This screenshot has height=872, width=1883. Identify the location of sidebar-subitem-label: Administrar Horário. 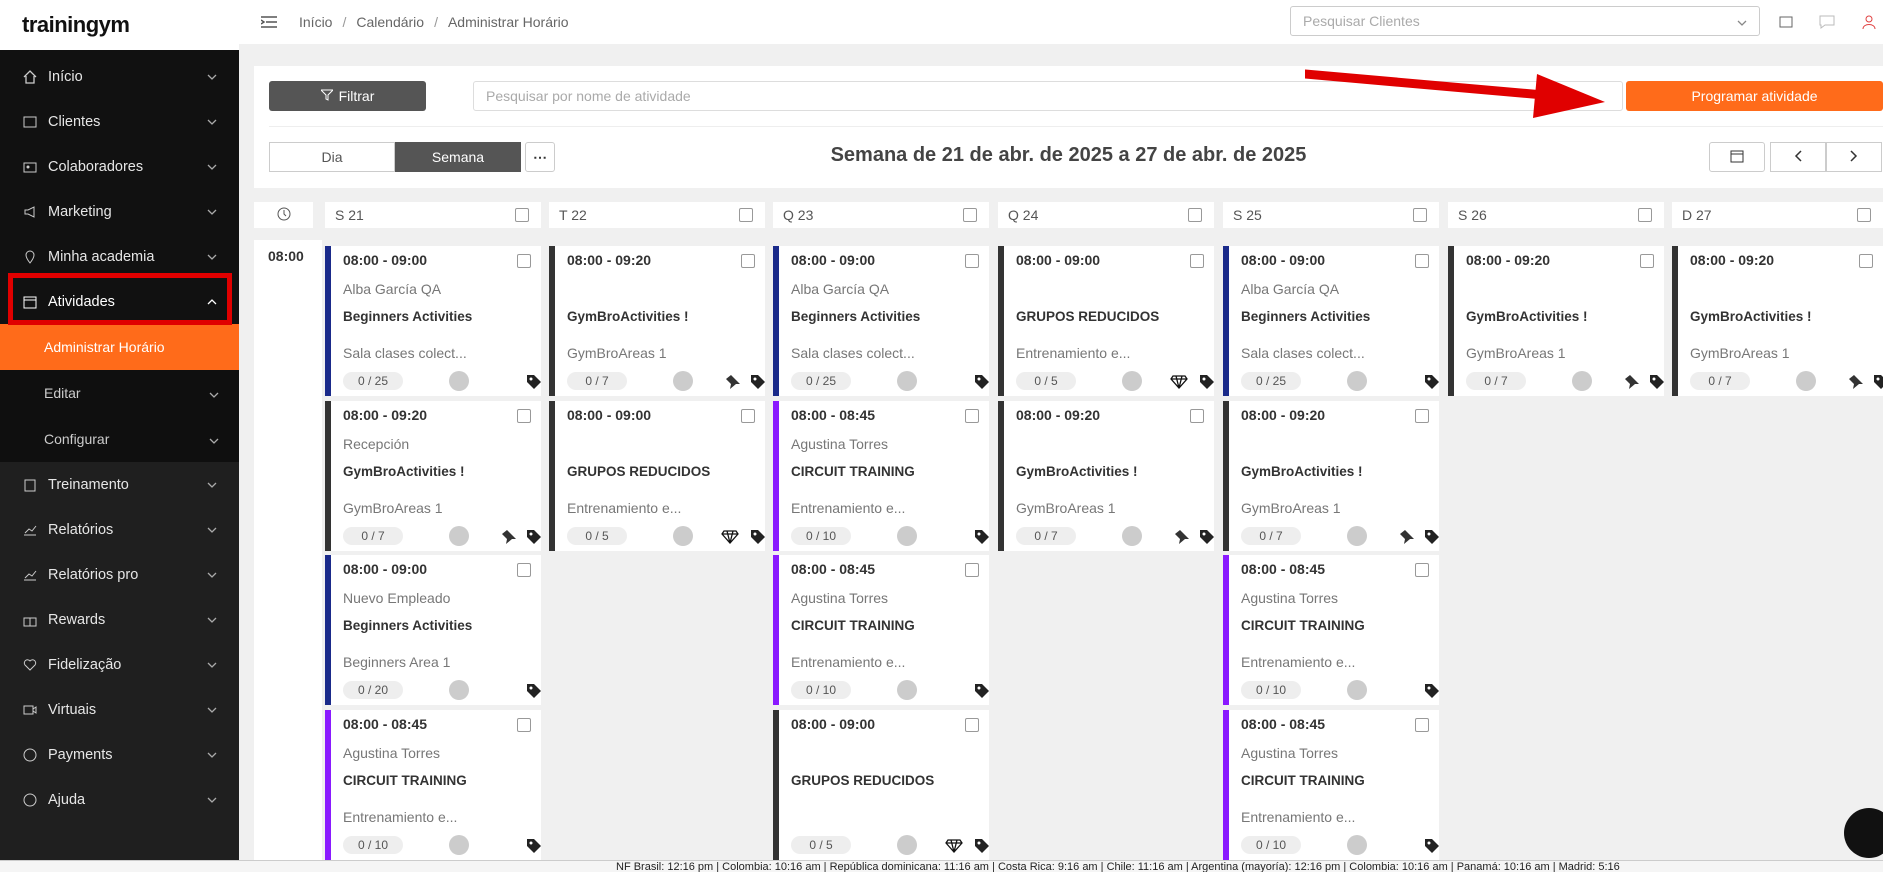
(104, 347).